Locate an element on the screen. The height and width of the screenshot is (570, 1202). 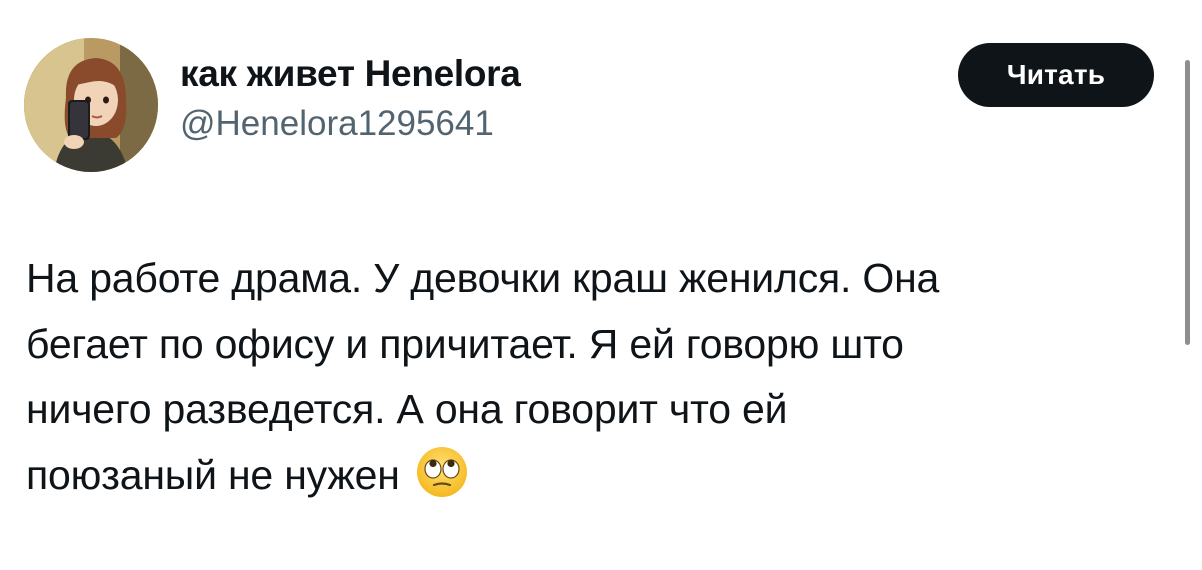
tweet-text-line-last: поюзаный не нужен is located at coordinates (606, 476).